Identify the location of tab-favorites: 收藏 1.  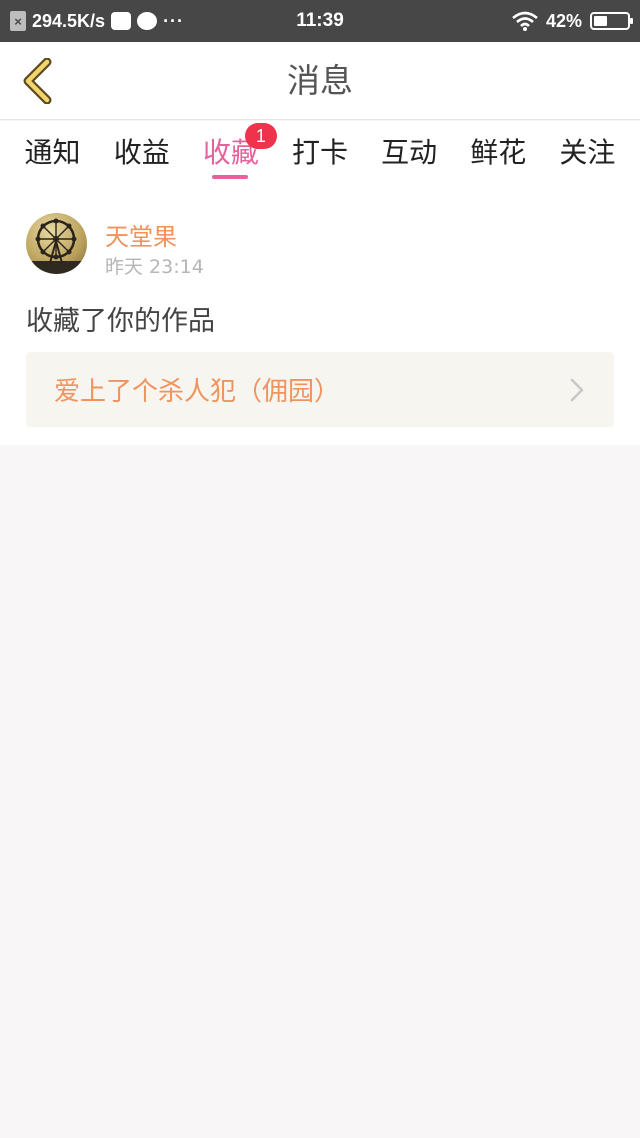
(234, 155).